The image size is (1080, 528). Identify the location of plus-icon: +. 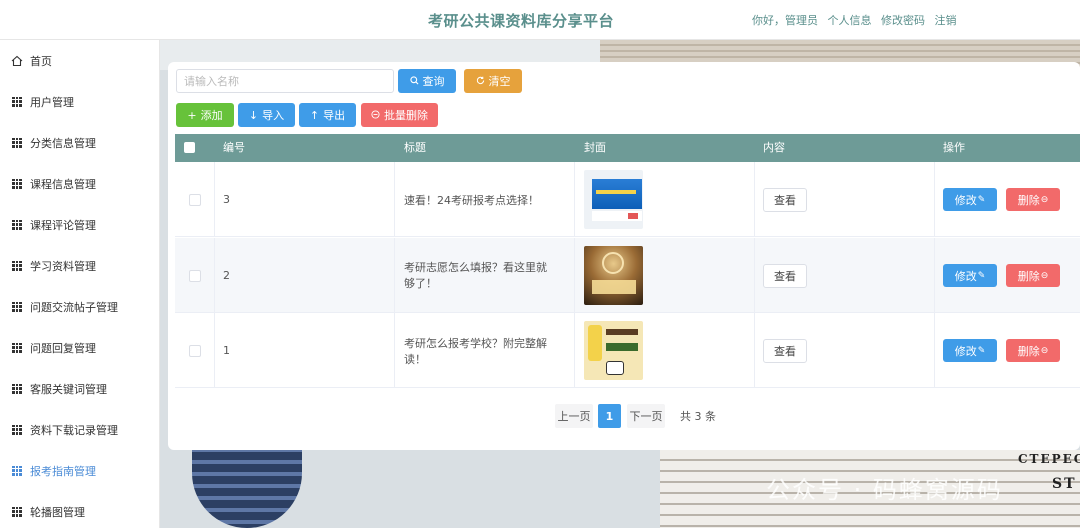
(192, 115).